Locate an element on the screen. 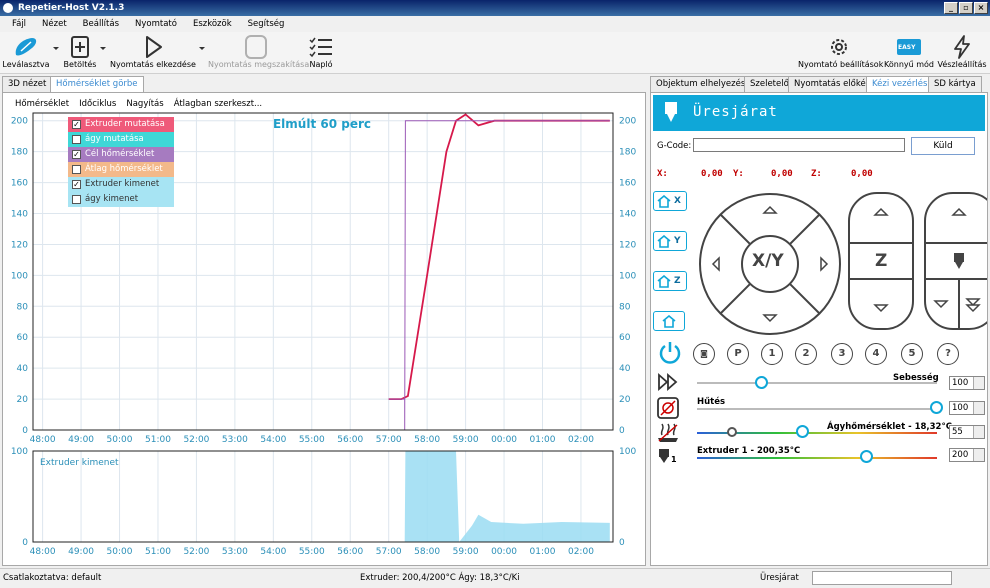 The image size is (990, 588). help-button: ? is located at coordinates (948, 354).